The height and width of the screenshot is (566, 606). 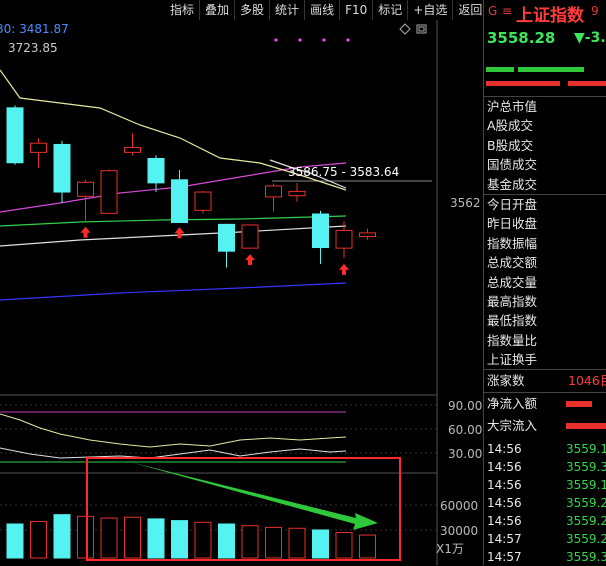 I want to click on dots-indicator, so click(x=312, y=40).